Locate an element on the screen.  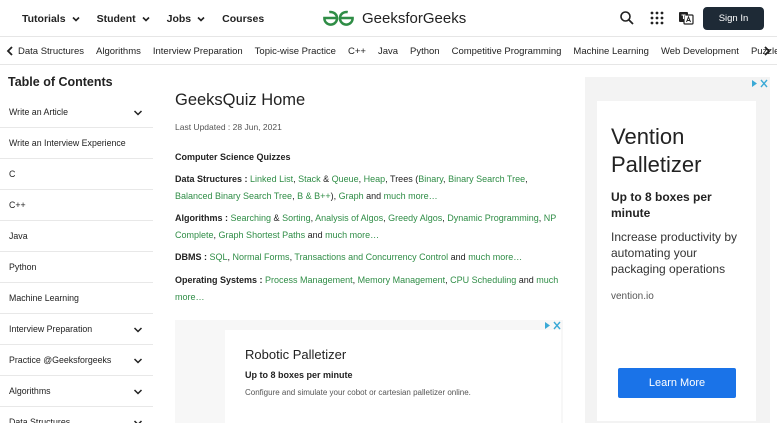
translate-icon is located at coordinates (686, 18).